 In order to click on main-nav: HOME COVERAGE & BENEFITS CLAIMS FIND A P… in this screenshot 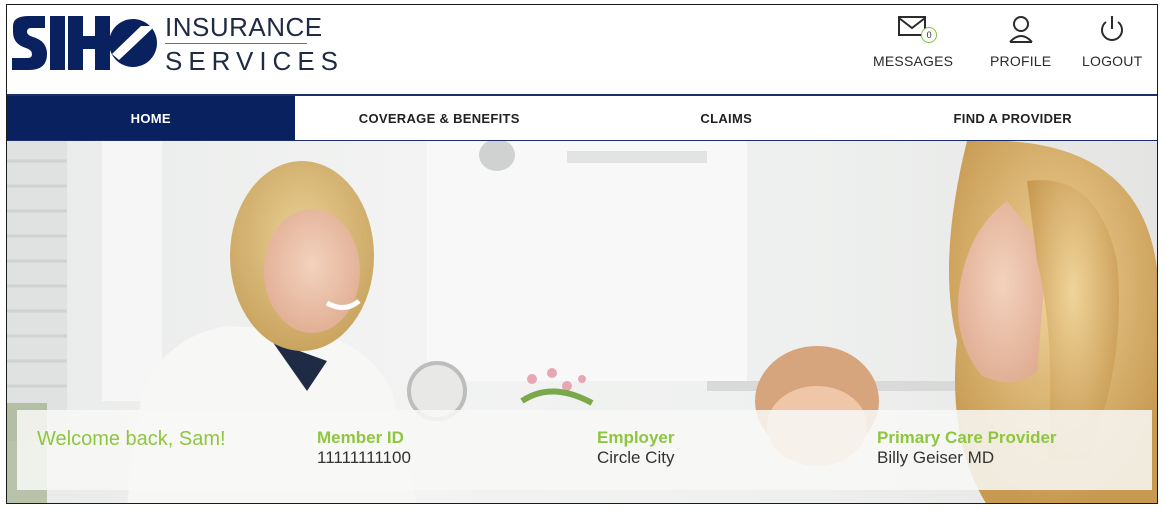, I will do `click(582, 117)`.